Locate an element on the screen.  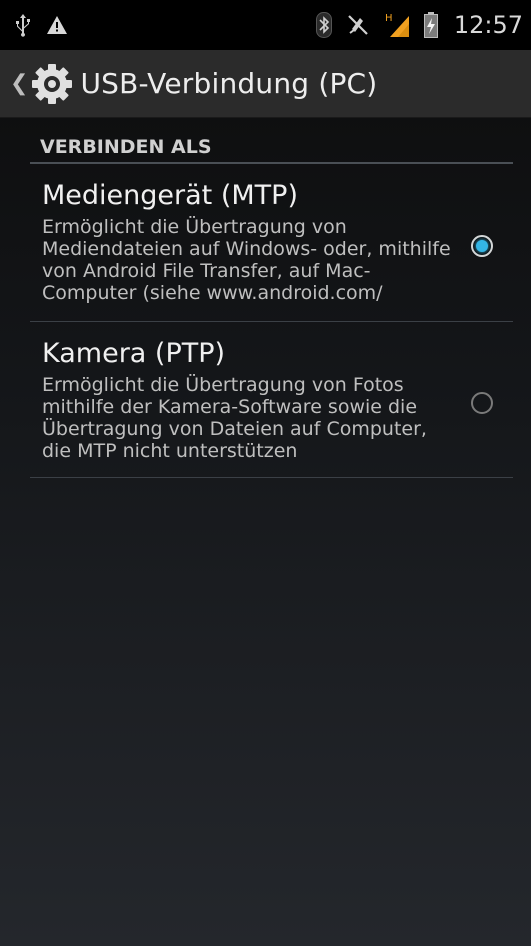
radio-button-ptp is located at coordinates (482, 402).